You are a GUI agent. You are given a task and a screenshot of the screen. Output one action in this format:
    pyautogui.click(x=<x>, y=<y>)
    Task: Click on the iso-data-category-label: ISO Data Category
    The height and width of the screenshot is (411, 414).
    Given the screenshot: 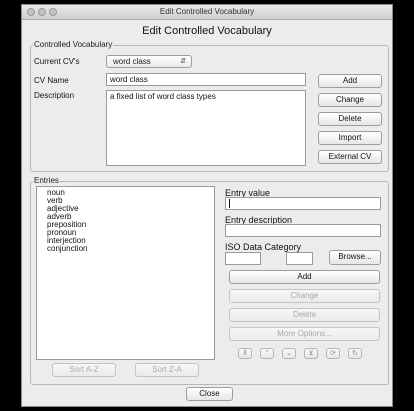 What is the action you would take?
    pyautogui.click(x=263, y=247)
    